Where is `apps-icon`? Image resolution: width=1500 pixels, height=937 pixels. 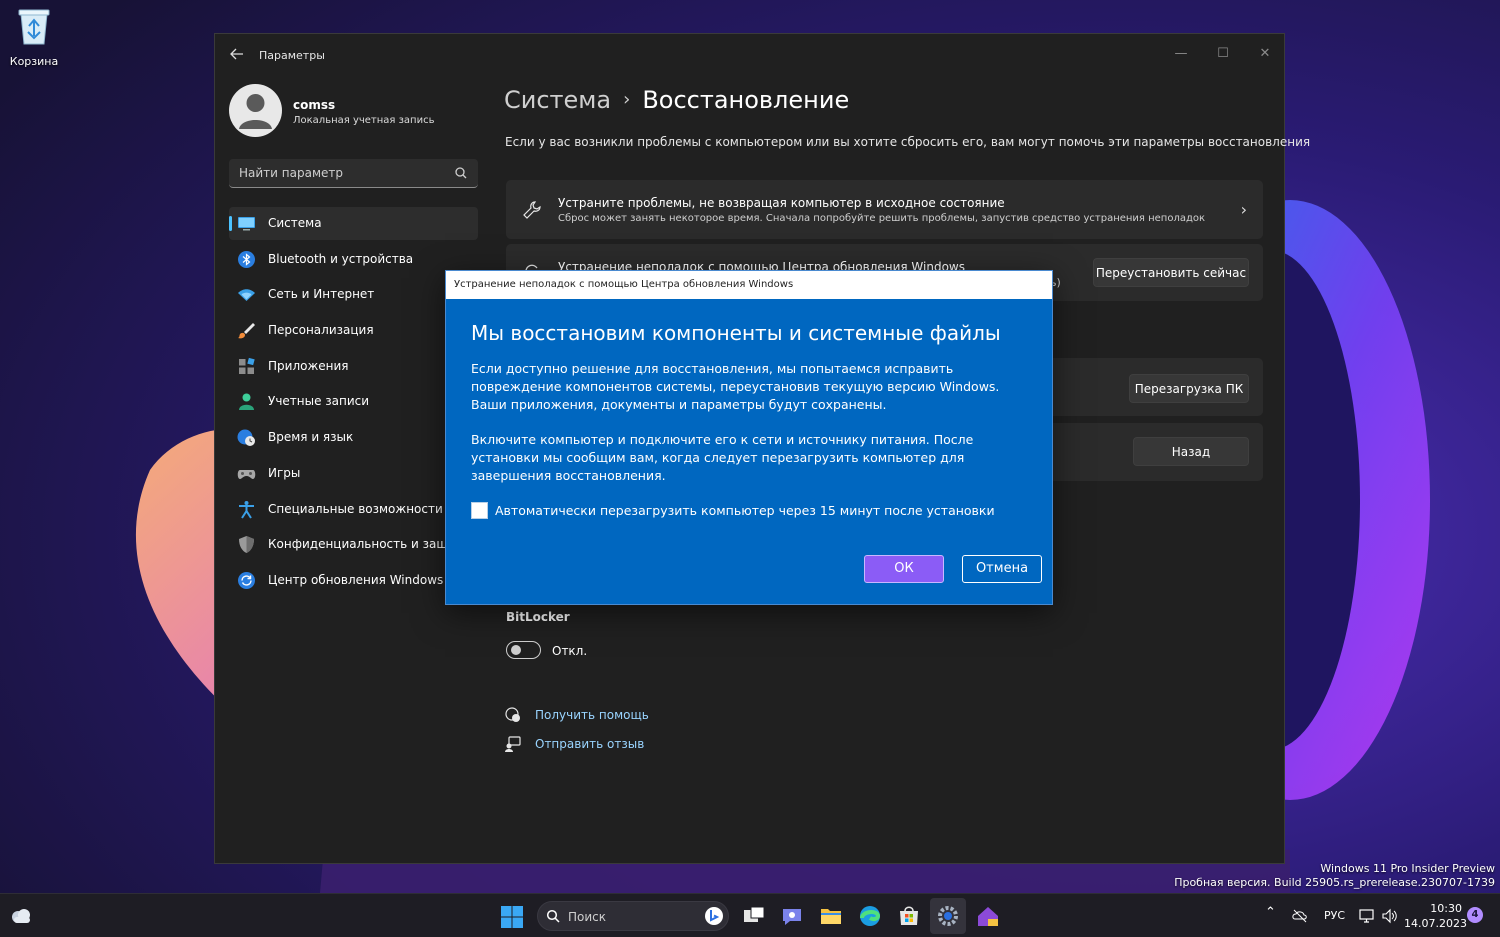 apps-icon is located at coordinates (247, 365).